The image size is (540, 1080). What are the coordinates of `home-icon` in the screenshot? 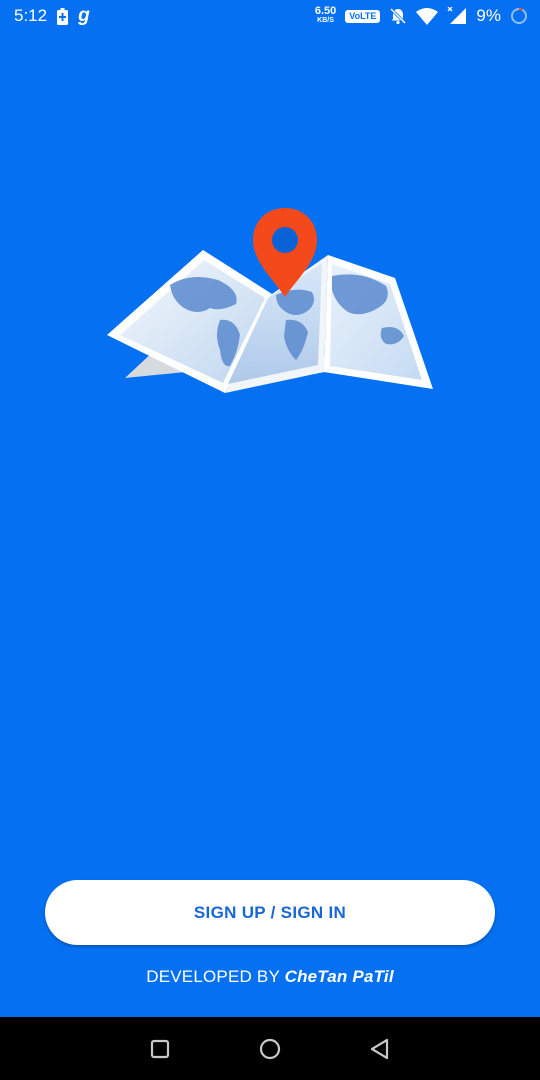 It's located at (270, 1049).